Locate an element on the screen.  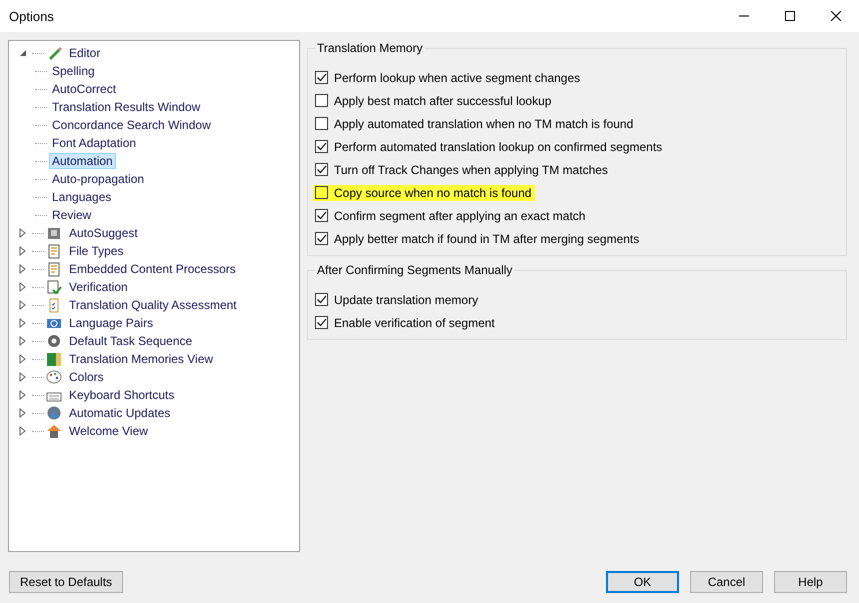
tree-item: AutoCorrect is located at coordinates (84, 89).